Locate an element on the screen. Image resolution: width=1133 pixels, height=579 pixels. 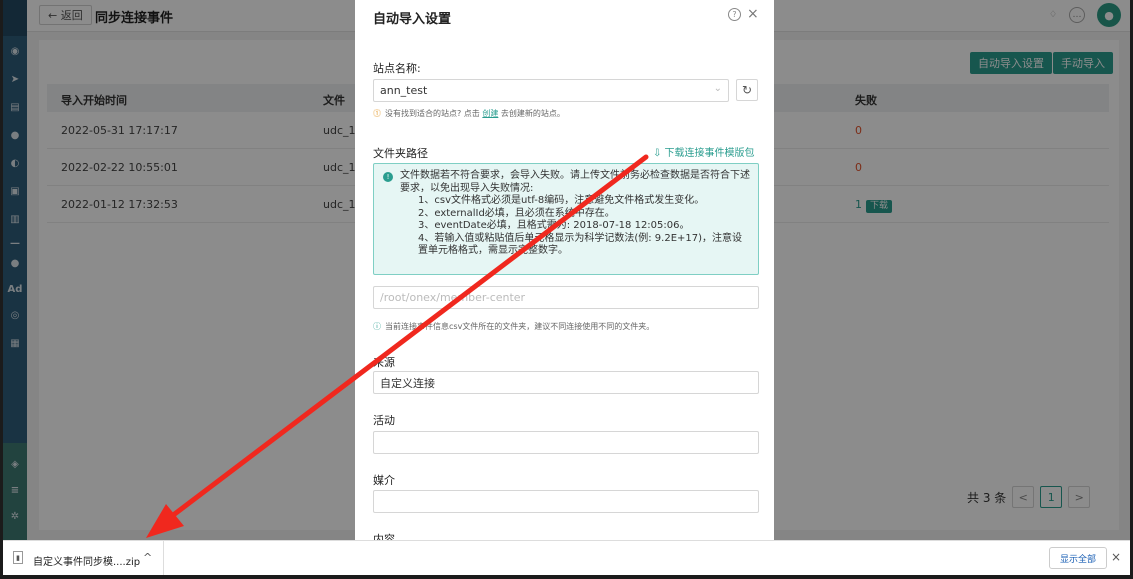
refresh-button: ↻ is located at coordinates (747, 90).